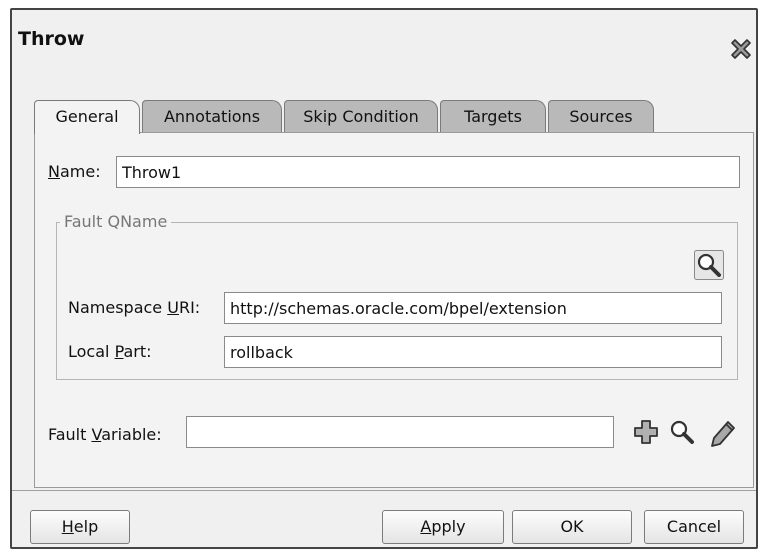  What do you see at coordinates (473, 308) in the screenshot?
I see `namespace-uri-input` at bounding box center [473, 308].